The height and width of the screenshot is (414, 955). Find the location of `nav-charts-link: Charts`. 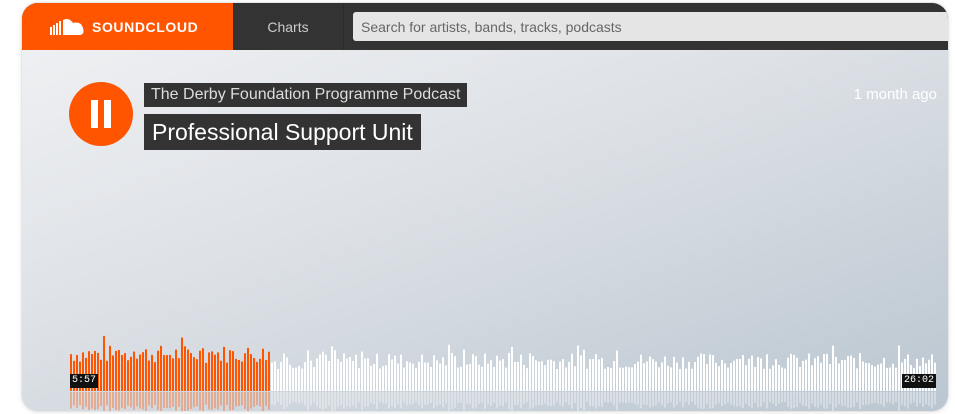

nav-charts-link: Charts is located at coordinates (288, 26).